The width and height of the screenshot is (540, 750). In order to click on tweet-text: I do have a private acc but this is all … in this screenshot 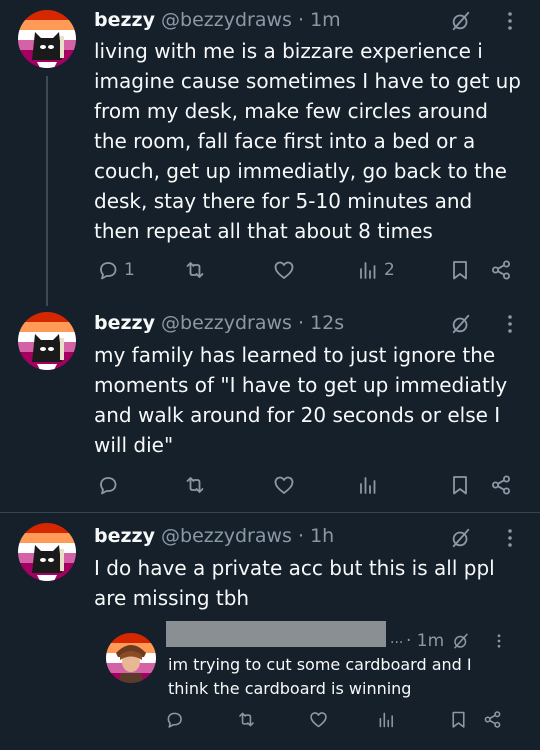, I will do `click(294, 583)`.